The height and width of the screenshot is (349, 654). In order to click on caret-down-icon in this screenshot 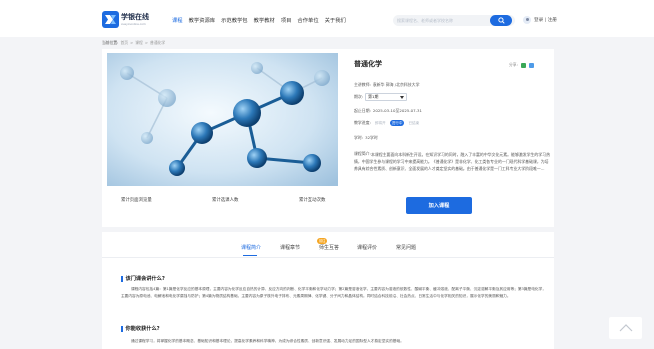, I will do `click(402, 97)`.